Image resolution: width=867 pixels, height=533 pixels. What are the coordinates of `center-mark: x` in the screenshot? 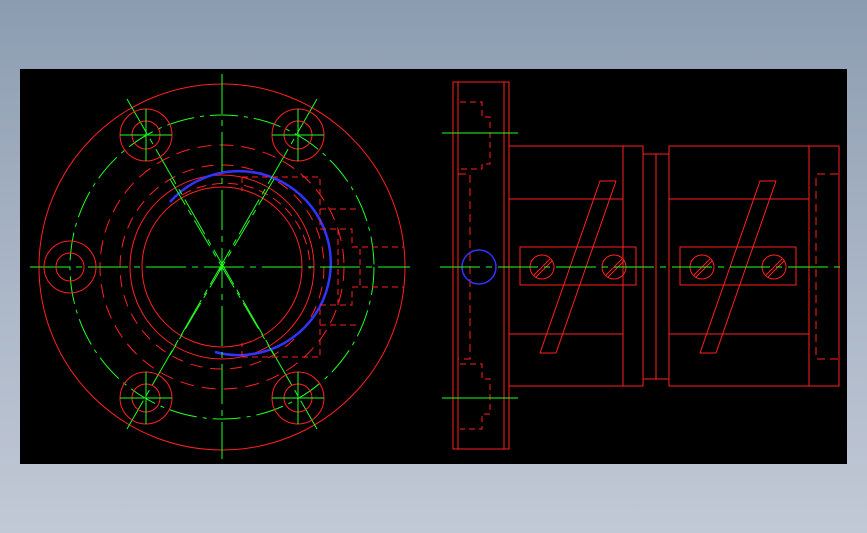 It's located at (220, 268).